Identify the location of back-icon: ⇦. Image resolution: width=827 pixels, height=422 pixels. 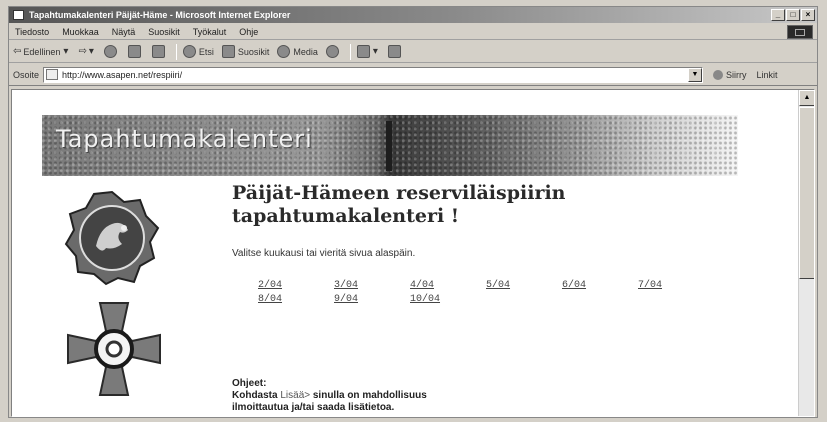
(17, 51).